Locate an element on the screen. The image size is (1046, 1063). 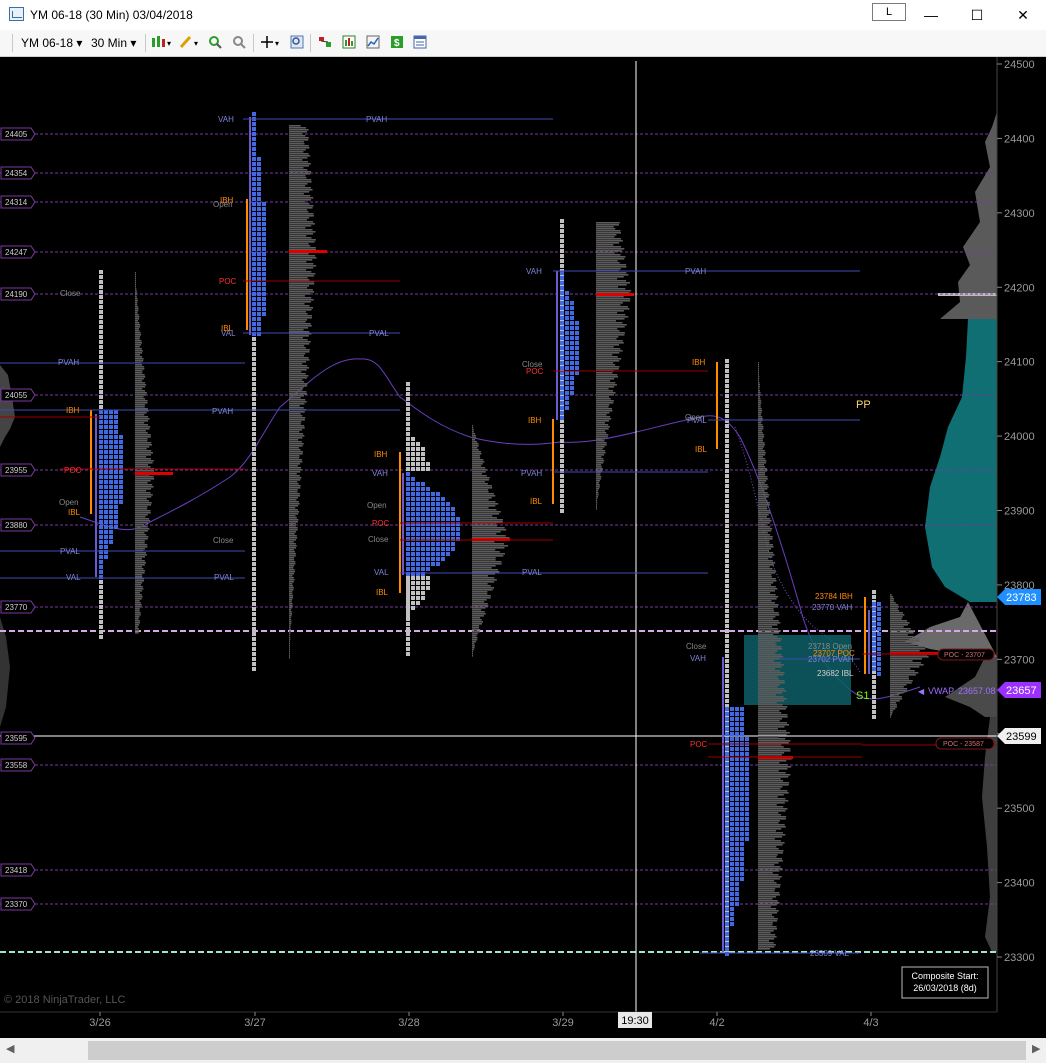
strategies-icon is located at coordinates (325, 42).